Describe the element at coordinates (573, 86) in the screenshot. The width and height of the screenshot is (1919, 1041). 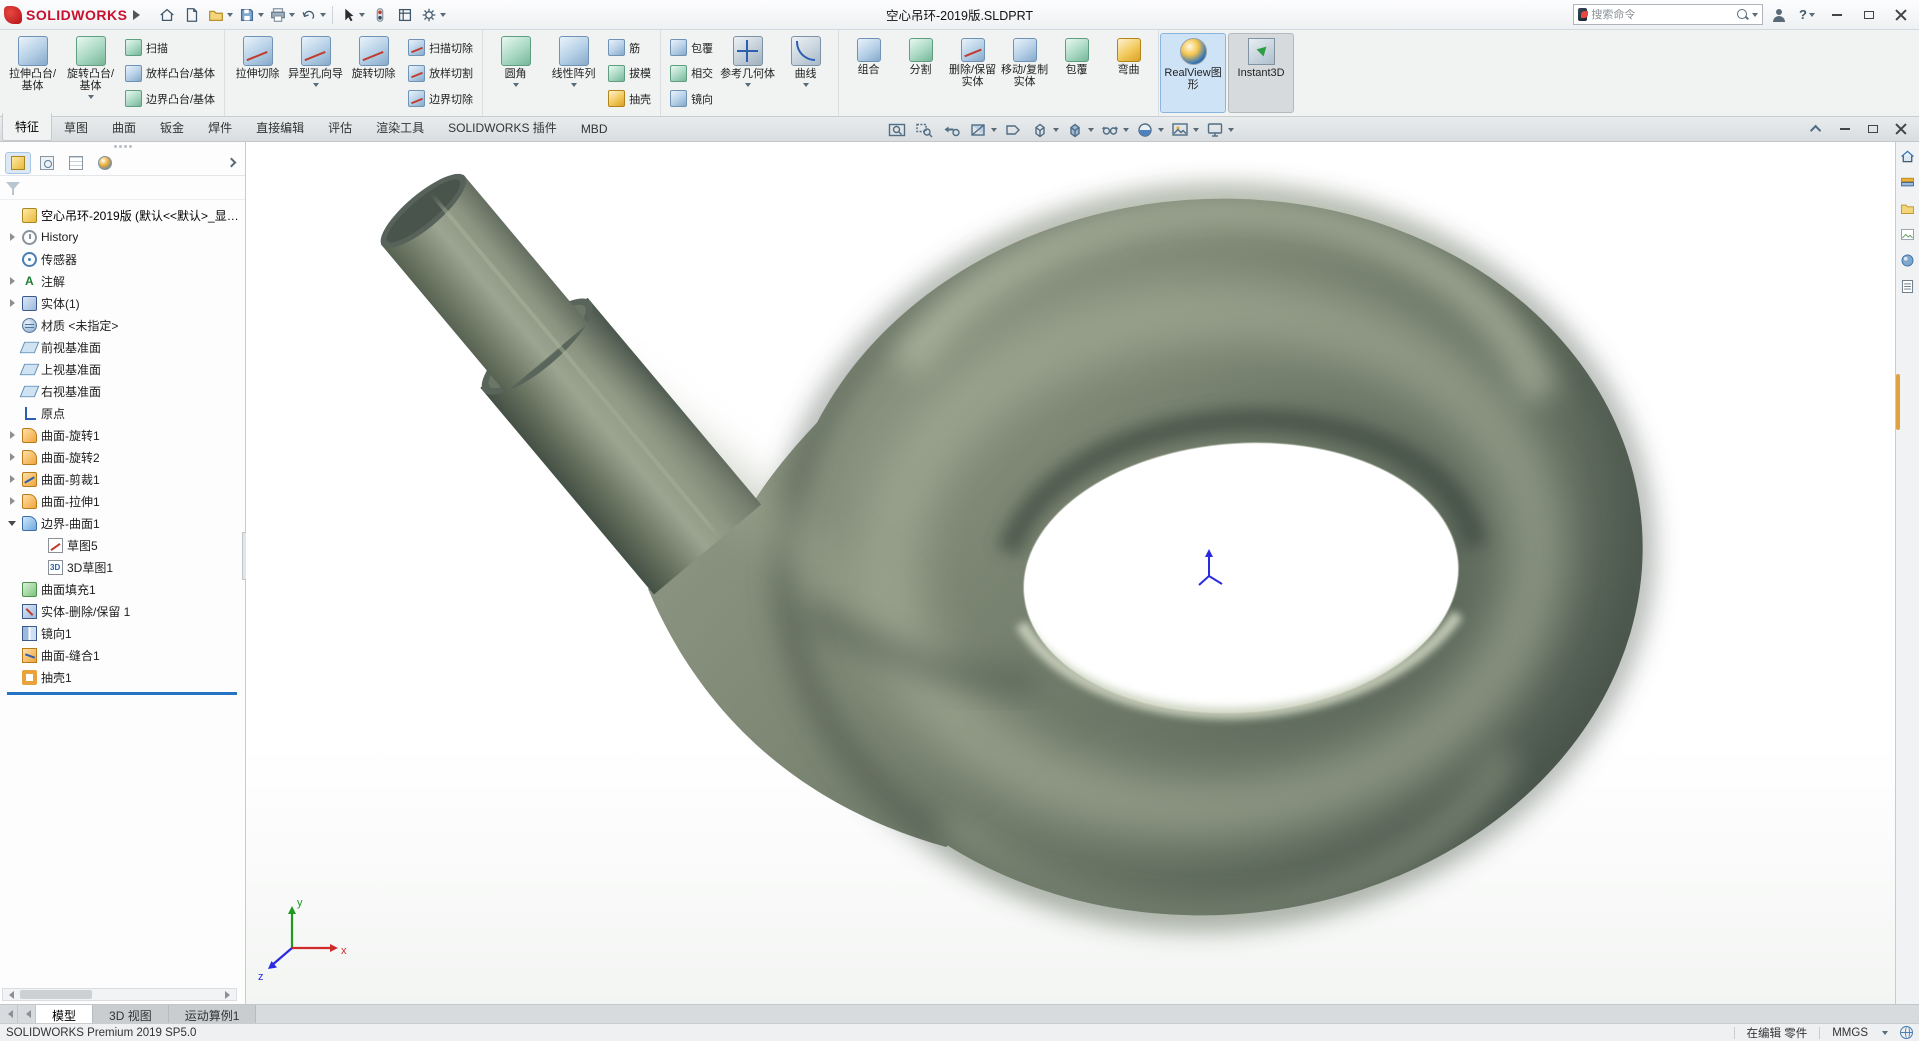
I see `linear-pattern-dropdown-arrow` at that location.